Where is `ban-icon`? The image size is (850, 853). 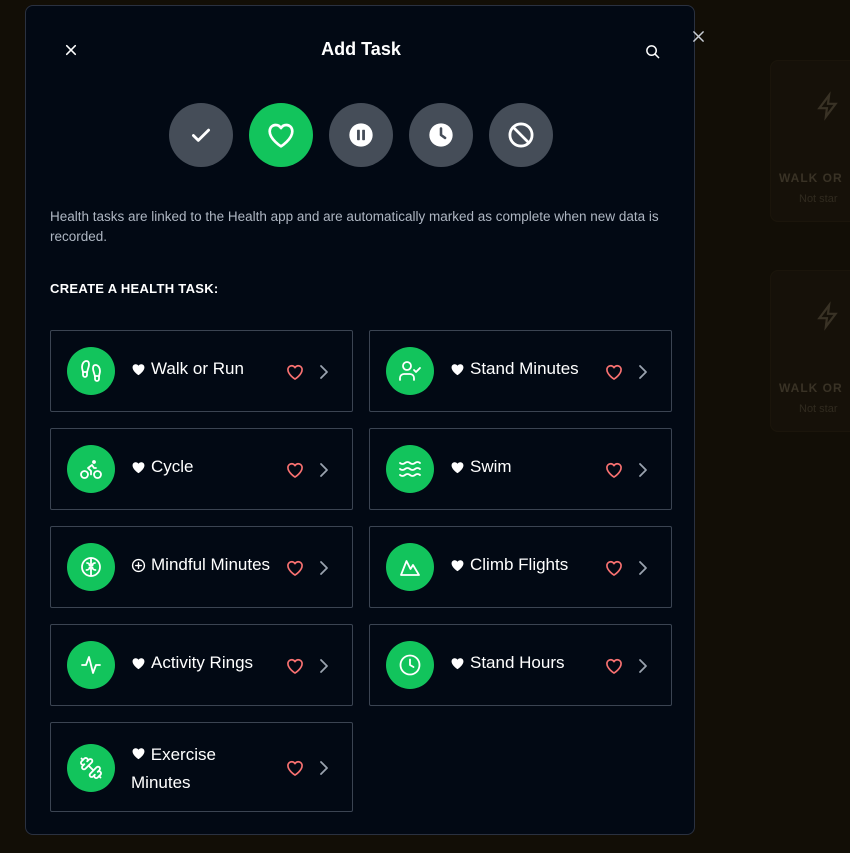
ban-icon is located at coordinates (521, 135).